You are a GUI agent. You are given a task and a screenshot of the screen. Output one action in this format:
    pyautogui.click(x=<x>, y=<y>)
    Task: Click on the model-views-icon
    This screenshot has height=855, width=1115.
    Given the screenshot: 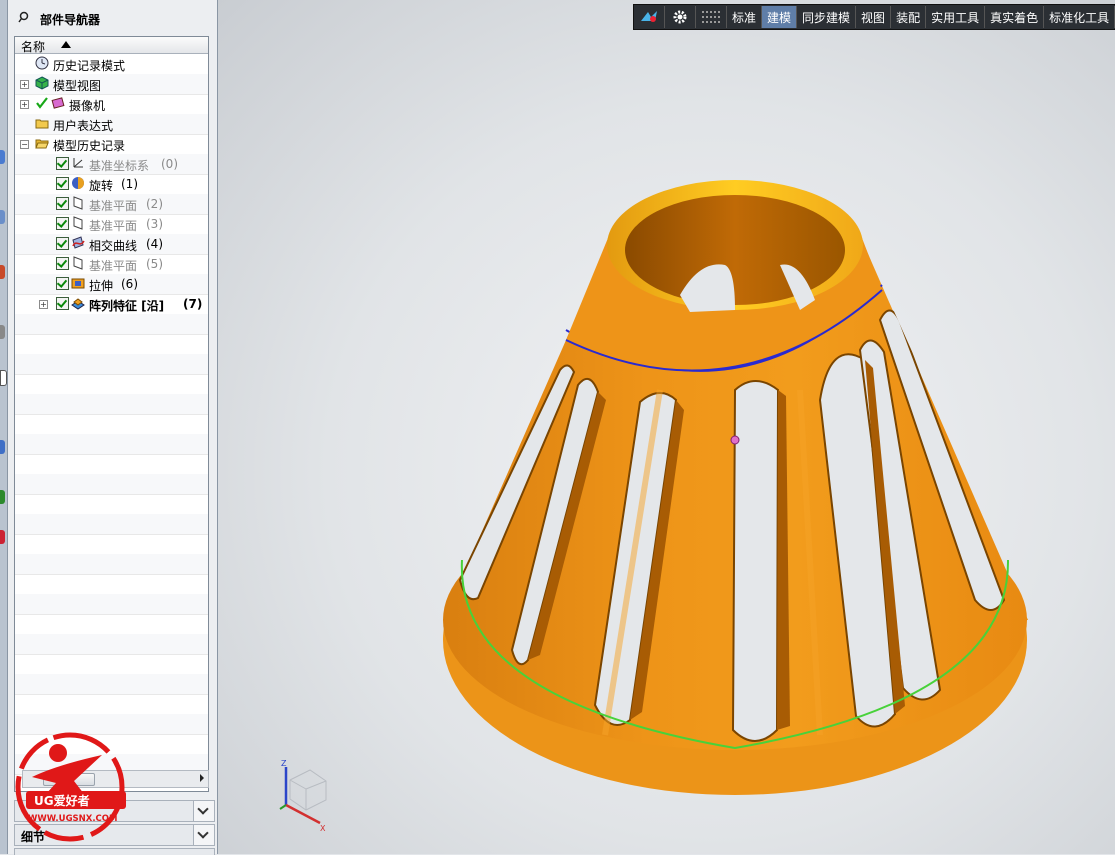 What is the action you would take?
    pyautogui.click(x=42, y=83)
    